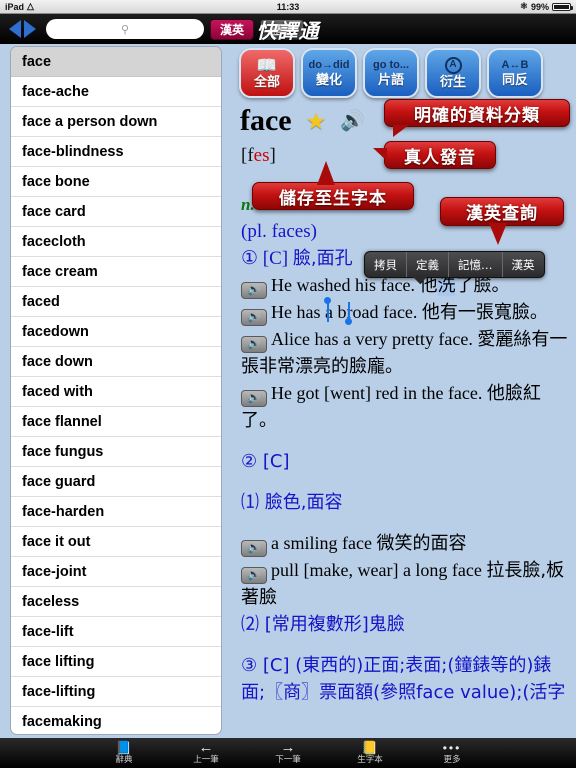 The image size is (576, 768). I want to click on callout-text: 真人發音, so click(440, 157).